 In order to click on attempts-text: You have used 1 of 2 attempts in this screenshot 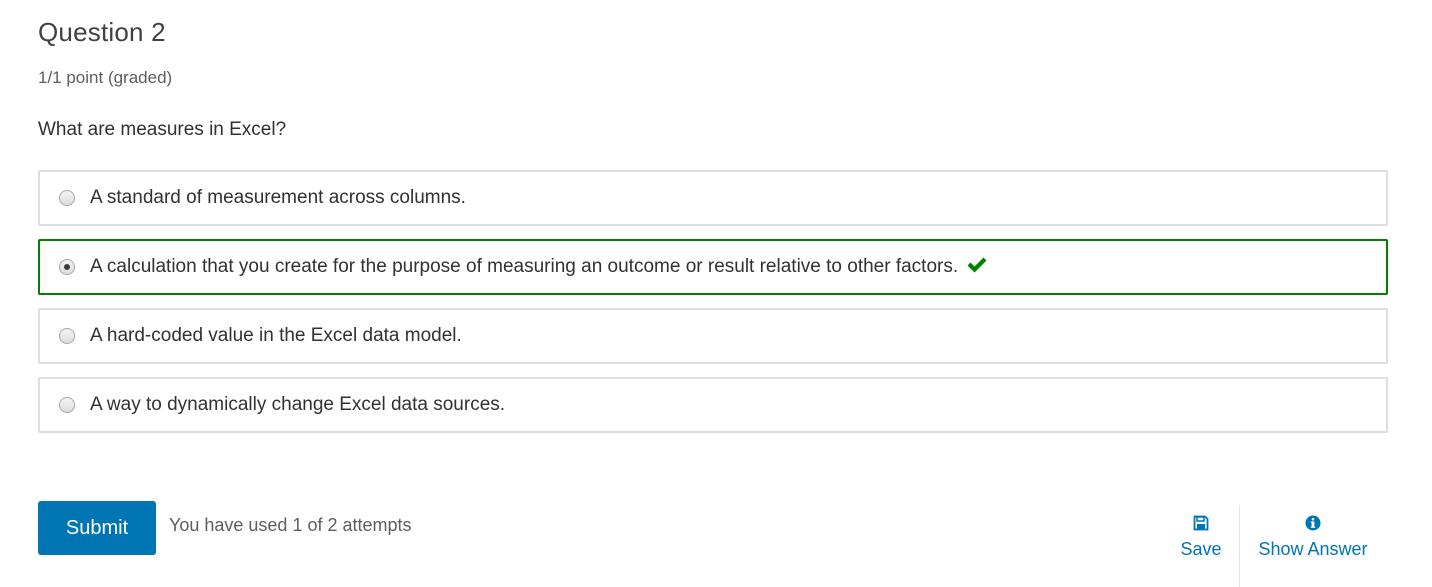, I will do `click(290, 525)`.